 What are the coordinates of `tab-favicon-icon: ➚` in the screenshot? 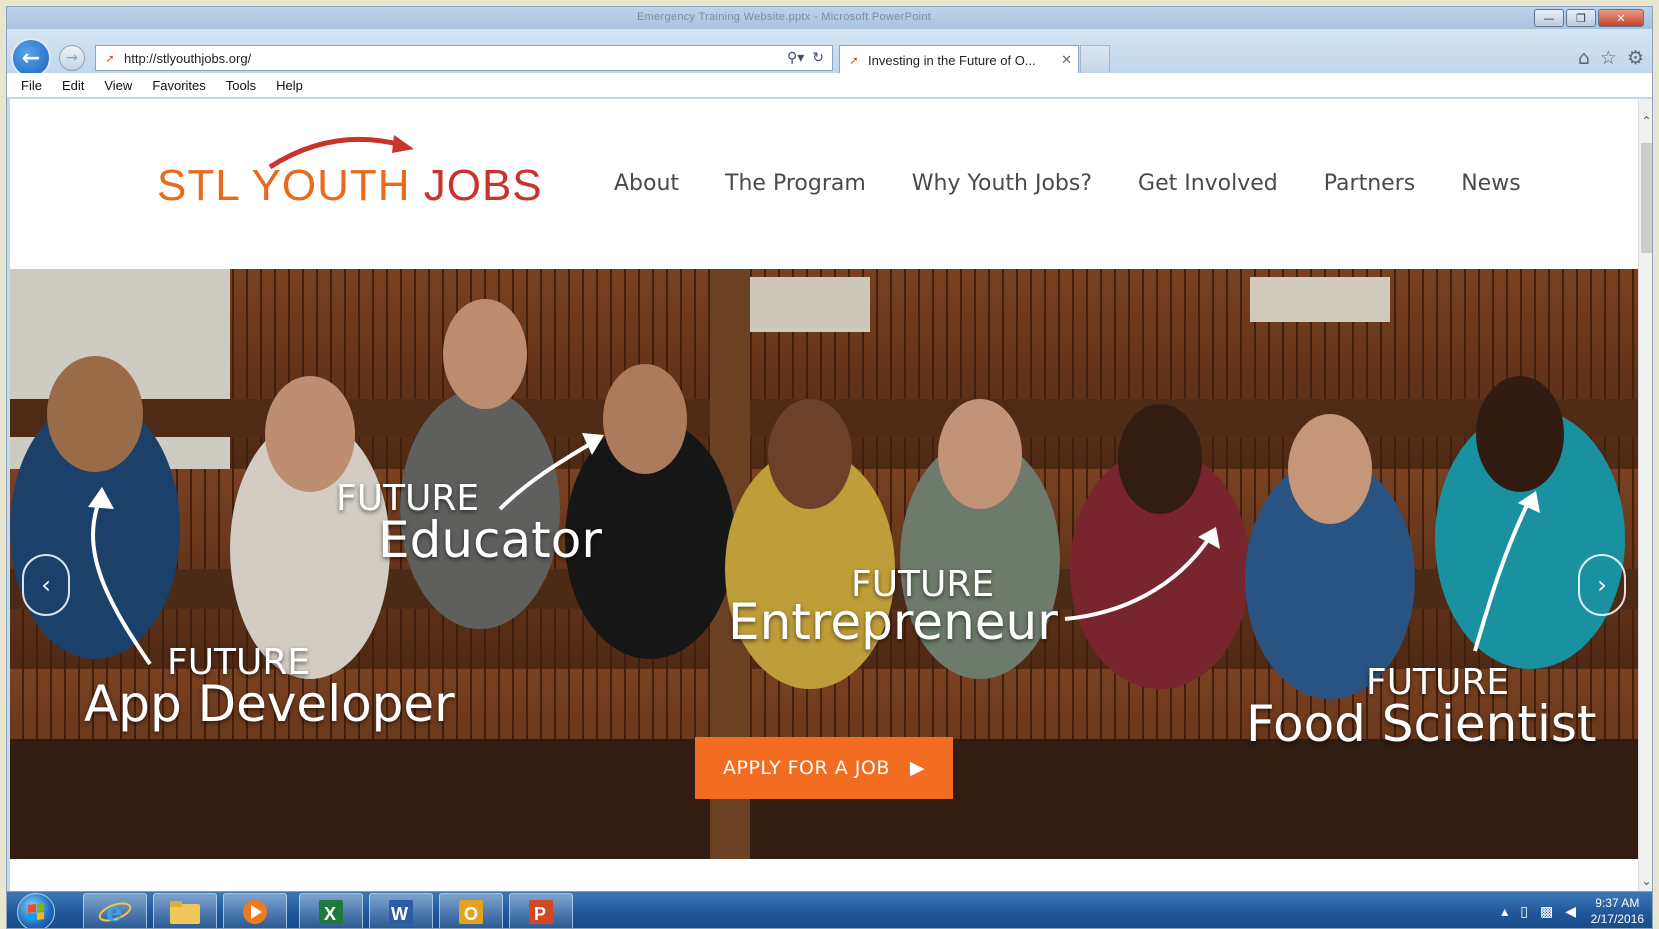 It's located at (854, 60).